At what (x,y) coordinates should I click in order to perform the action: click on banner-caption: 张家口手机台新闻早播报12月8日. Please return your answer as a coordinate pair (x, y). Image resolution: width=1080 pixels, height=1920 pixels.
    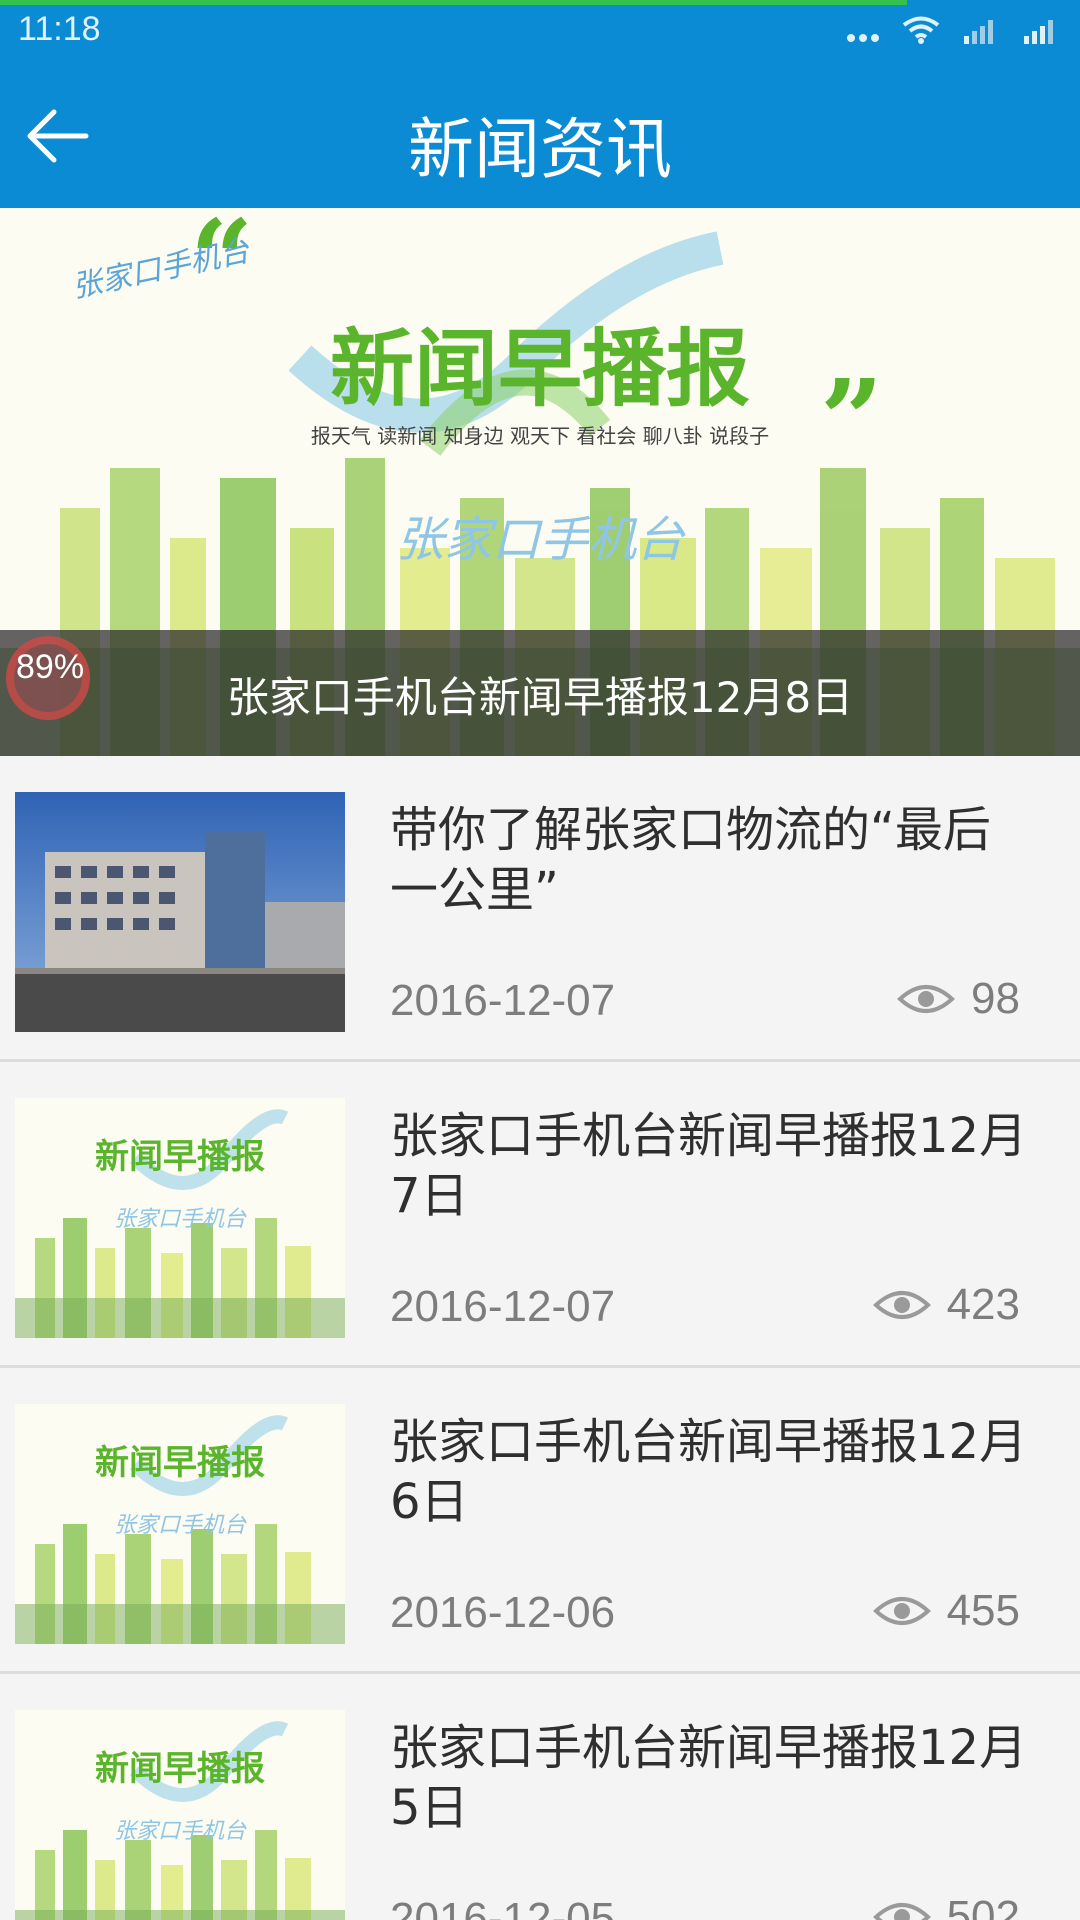
    Looking at the image, I should click on (540, 697).